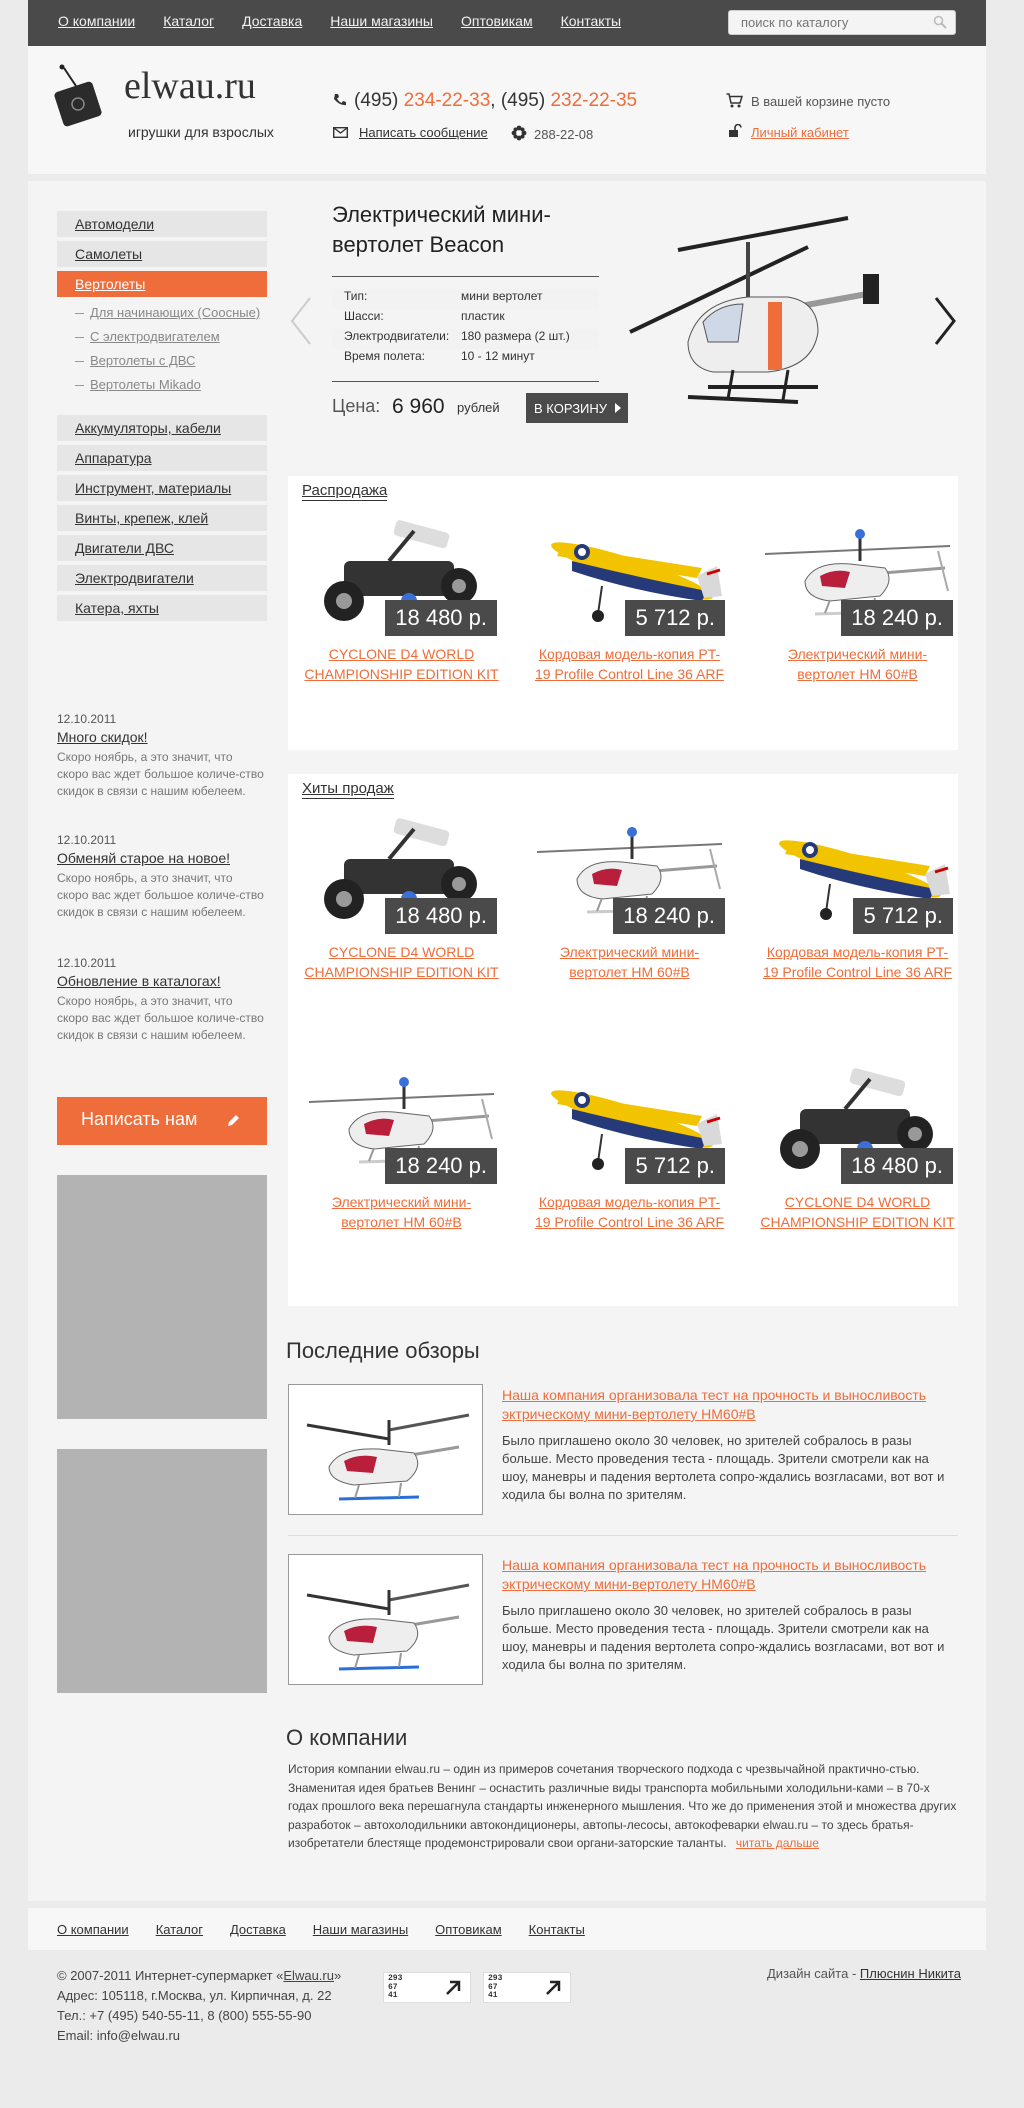  What do you see at coordinates (188, 21) in the screenshot?
I see `nav-catalog: Каталог` at bounding box center [188, 21].